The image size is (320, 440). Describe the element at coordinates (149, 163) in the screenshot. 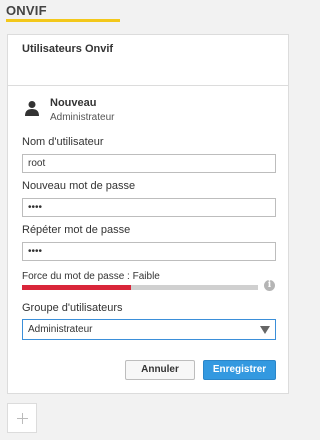

I see `username-field` at that location.